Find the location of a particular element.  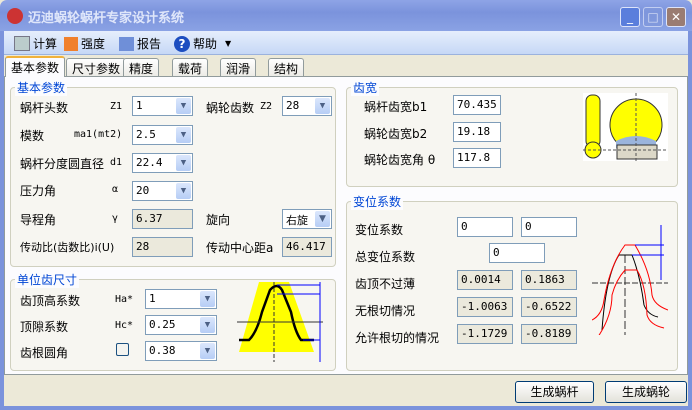

module-symbol: ma1(mt2) is located at coordinates (98, 134).